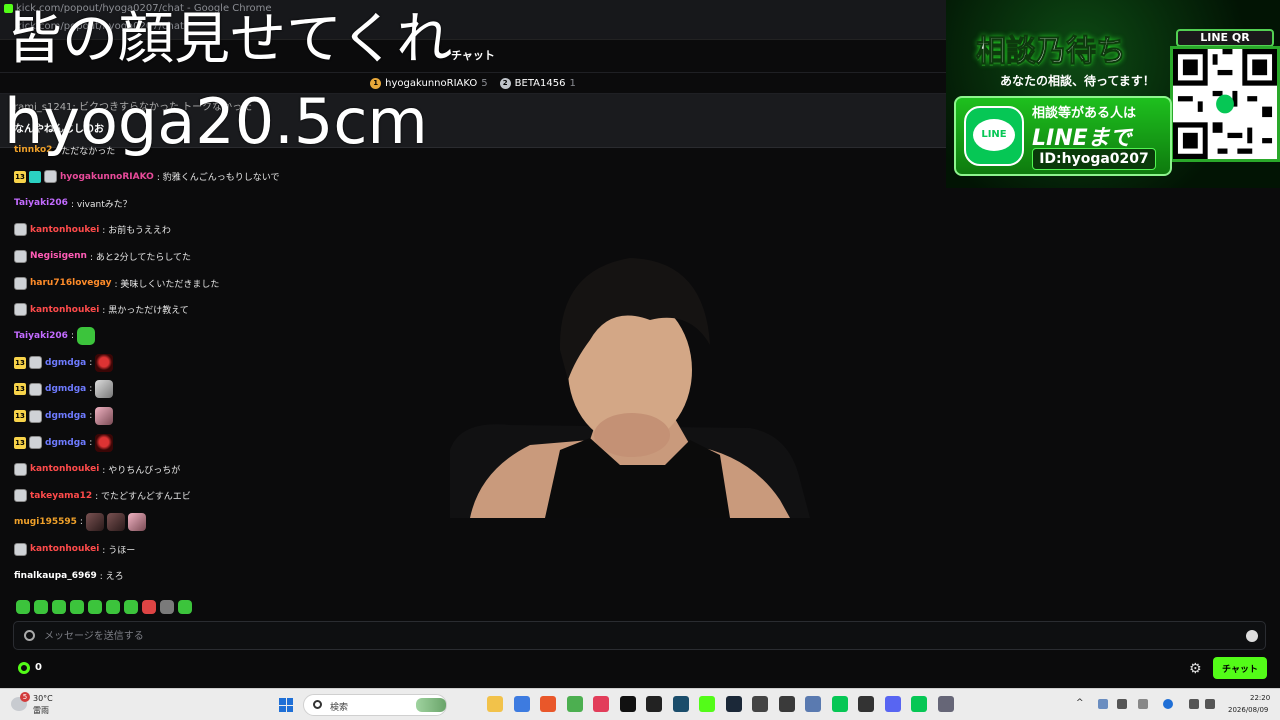 Image resolution: width=1280 pixels, height=720 pixels. Describe the element at coordinates (339, 708) in the screenshot. I see `search-label: 検索` at that location.